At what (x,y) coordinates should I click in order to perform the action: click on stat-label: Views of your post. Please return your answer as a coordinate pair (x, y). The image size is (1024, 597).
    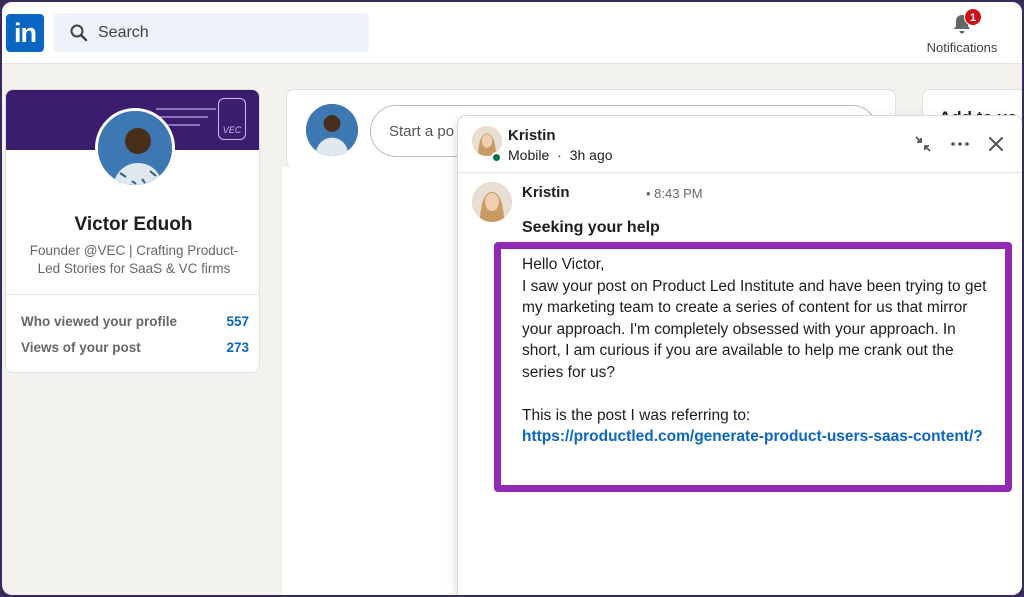
    Looking at the image, I should click on (81, 347).